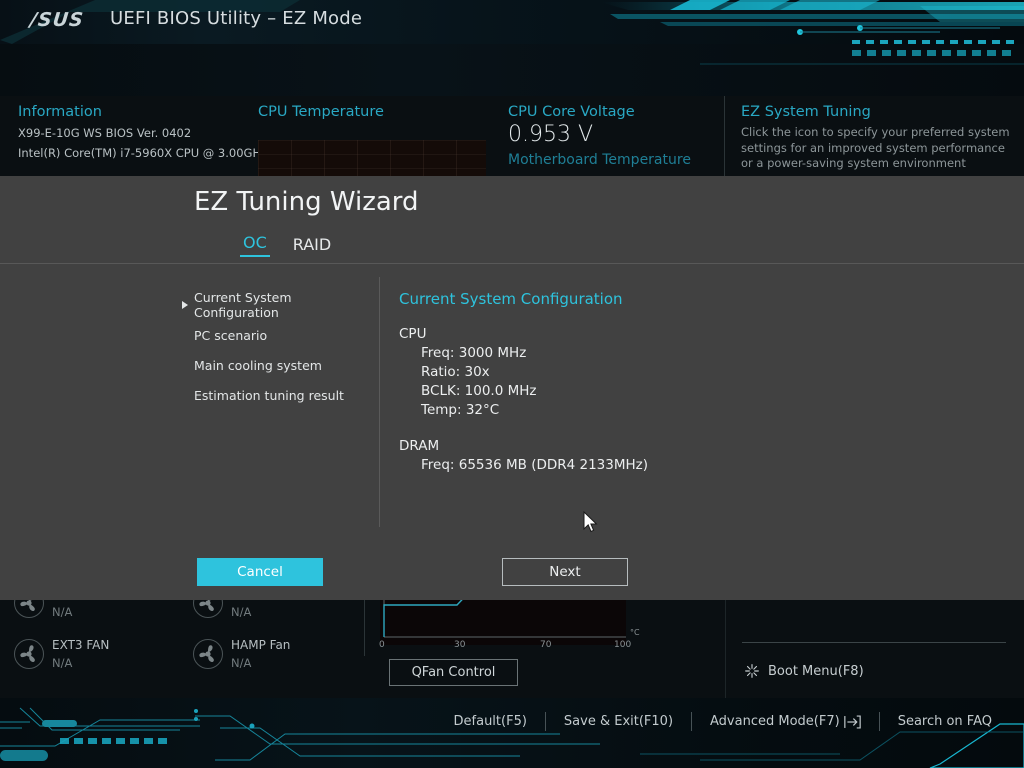 The height and width of the screenshot is (768, 1024). I want to click on starburst-icon, so click(752, 671).